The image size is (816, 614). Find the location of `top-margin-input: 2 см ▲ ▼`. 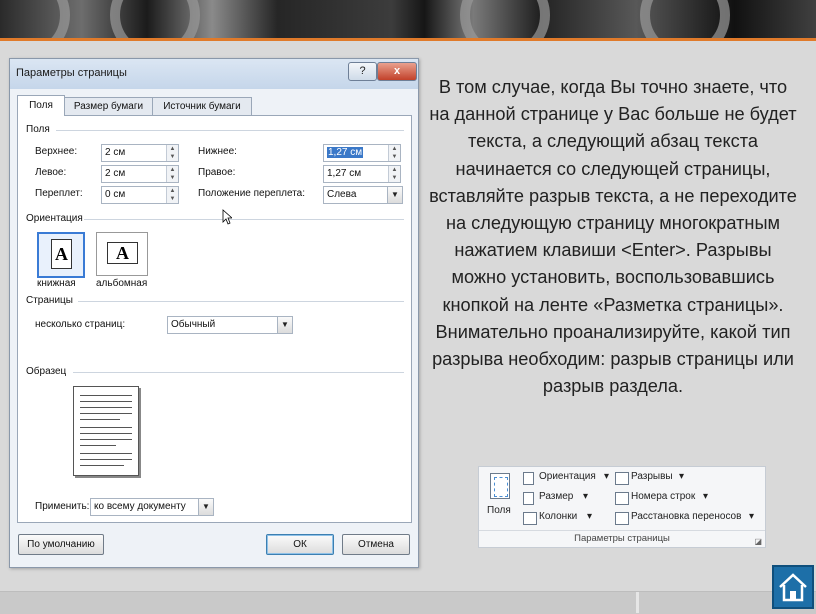

top-margin-input: 2 см ▲ ▼ is located at coordinates (140, 153).